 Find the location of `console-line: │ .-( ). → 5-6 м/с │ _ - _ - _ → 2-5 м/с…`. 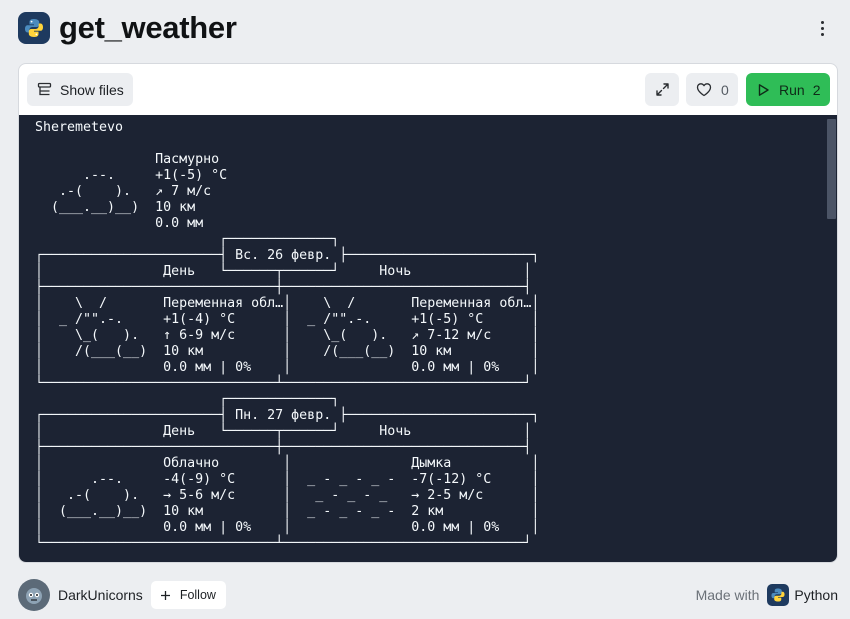

console-line: │ .-( ). → 5-6 м/с │ _ - _ - _ → 2-5 м/с… is located at coordinates (287, 495).